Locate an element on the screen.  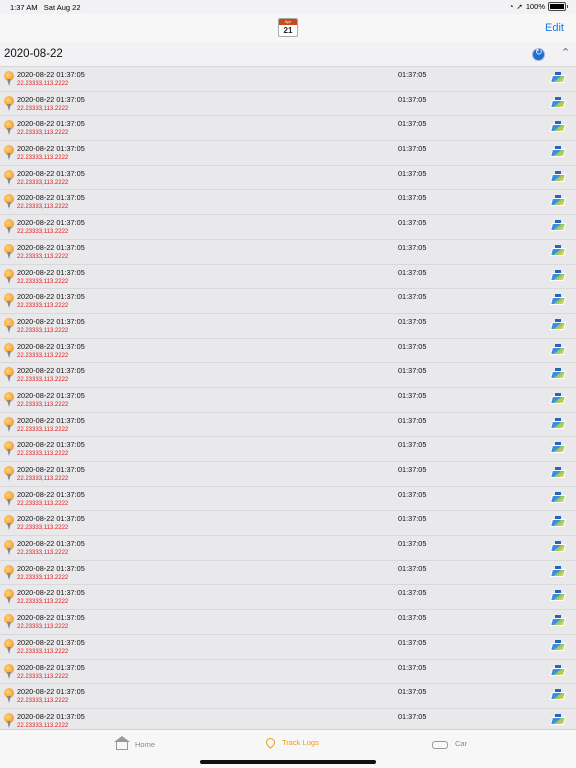
edit-button: Edit is located at coordinates (554, 28).